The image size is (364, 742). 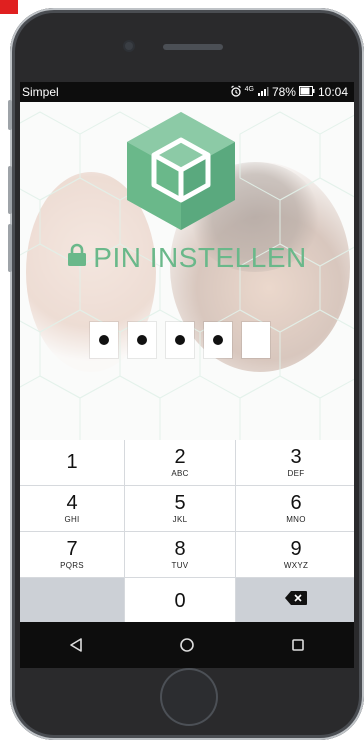 I want to click on key-2: 2 ABC, so click(x=180, y=462).